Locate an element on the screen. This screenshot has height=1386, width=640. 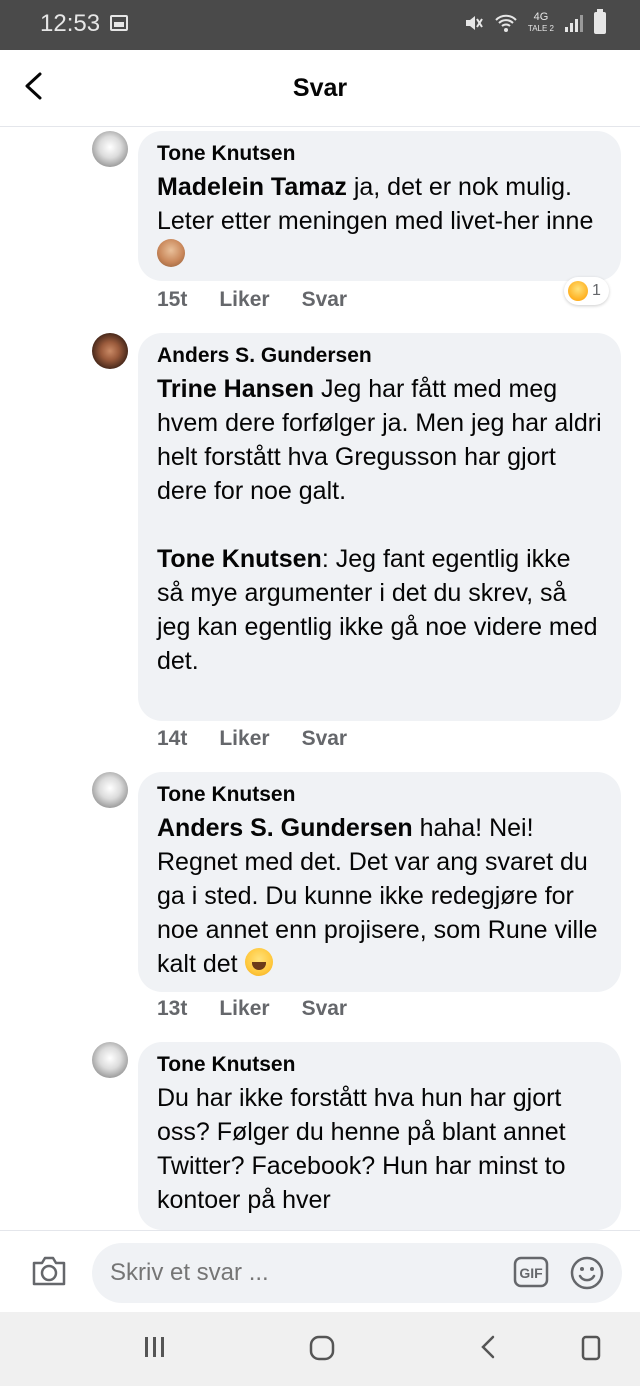
reaction-badge: 1 is located at coordinates (586, 291).